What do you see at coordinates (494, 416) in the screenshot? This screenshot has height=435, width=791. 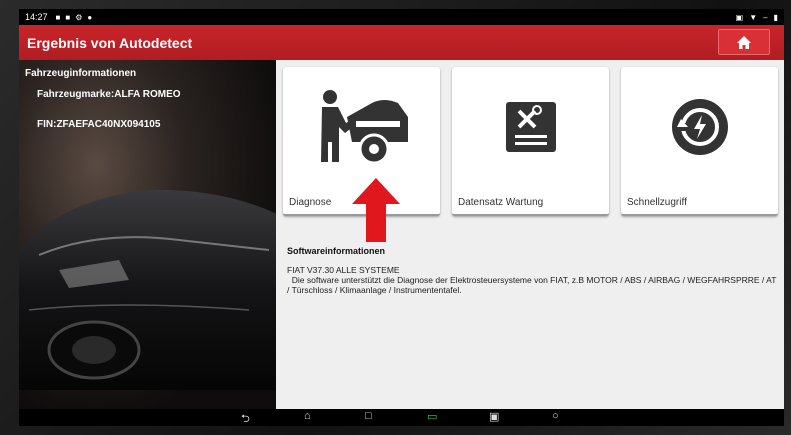 I see `gallery-icon: ▣` at bounding box center [494, 416].